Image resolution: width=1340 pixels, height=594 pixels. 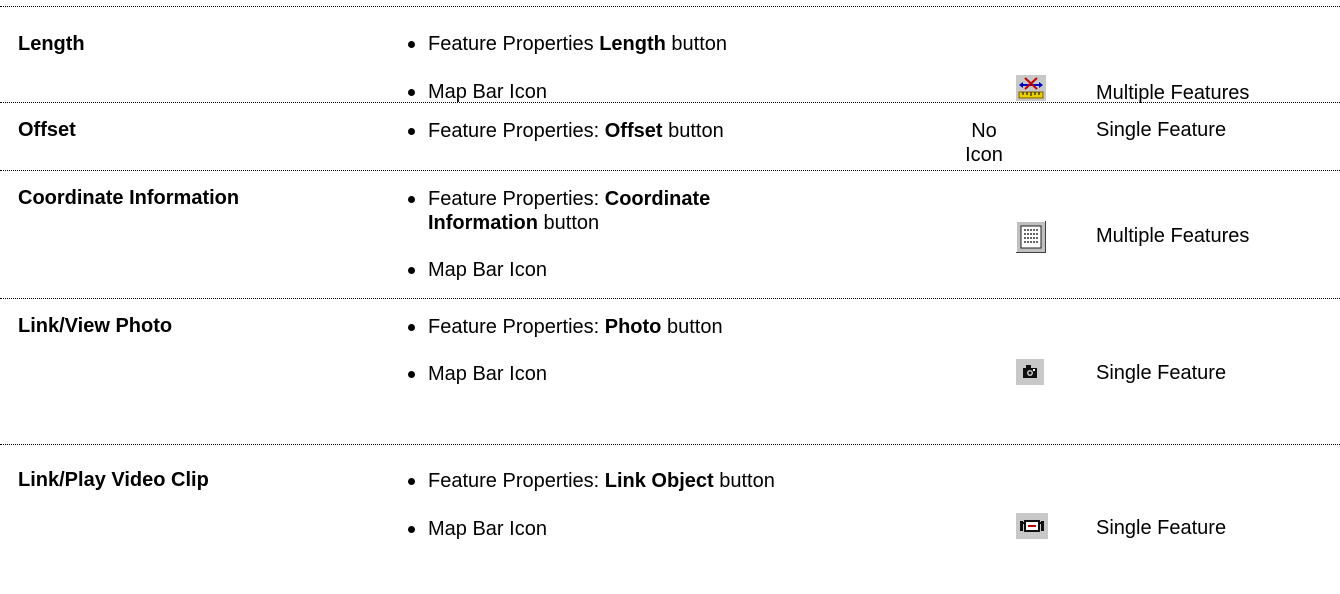 I want to click on coordinate-grid-icon, so click(x=1031, y=239).